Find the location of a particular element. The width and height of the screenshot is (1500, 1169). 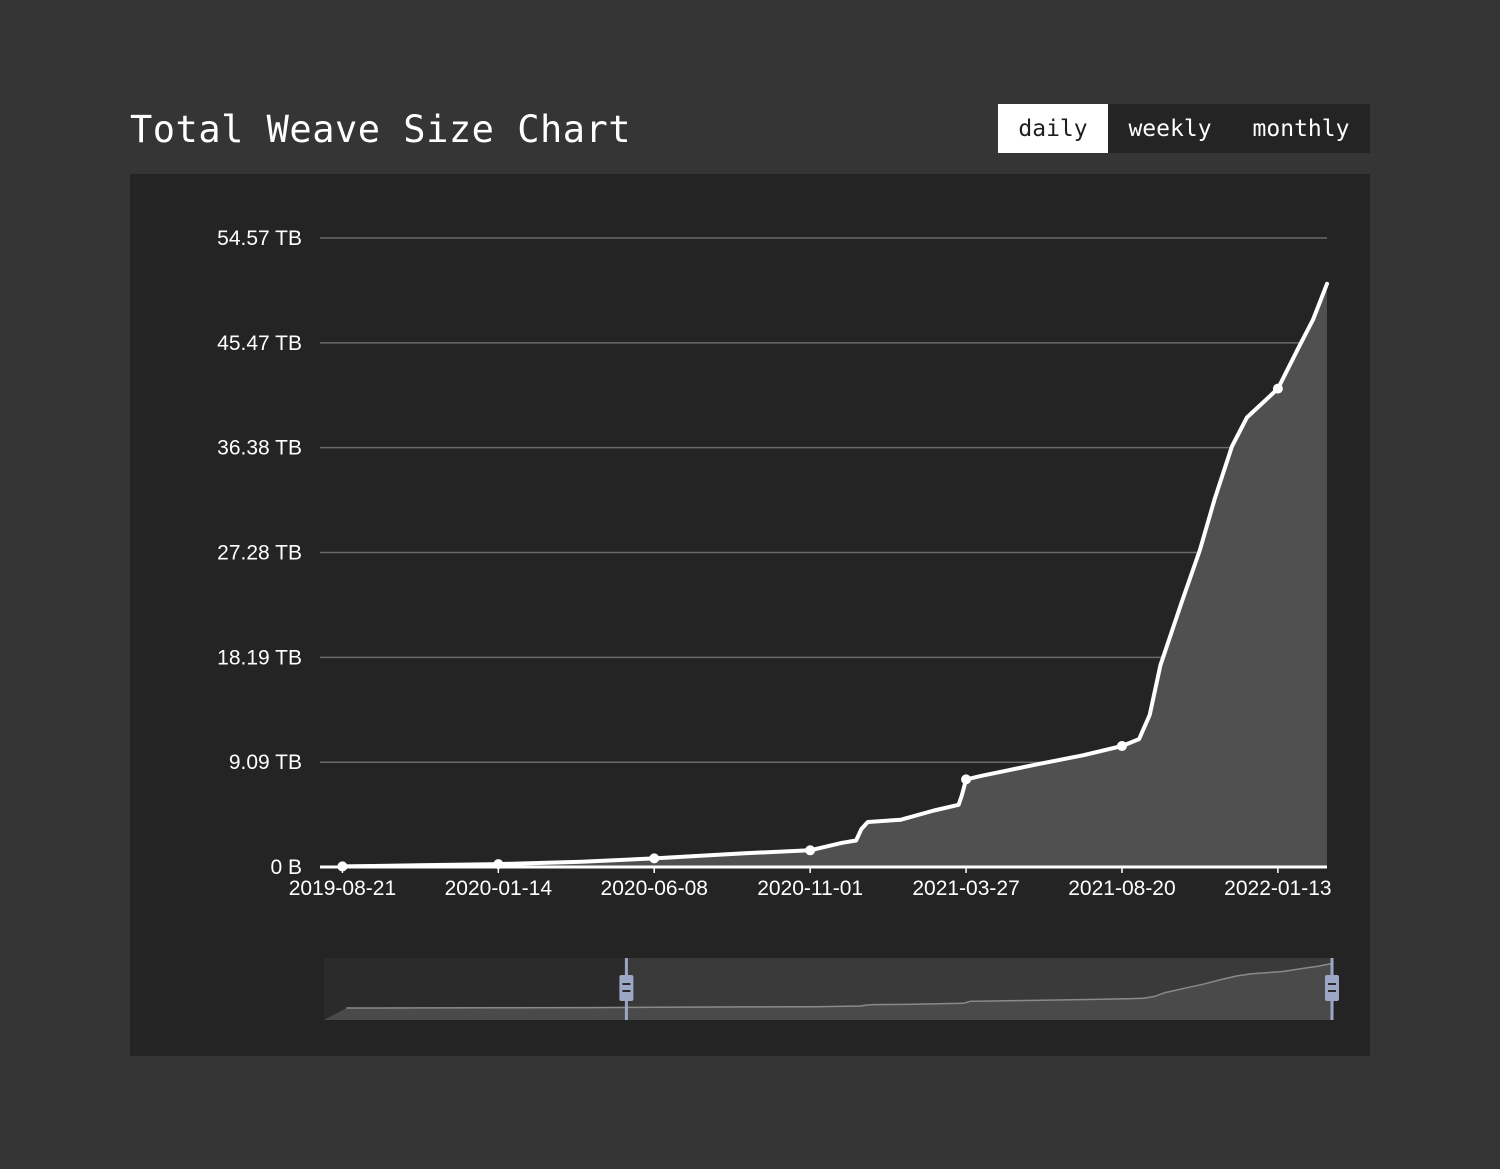

x-tick-label: 2019-08-21 is located at coordinates (342, 888).